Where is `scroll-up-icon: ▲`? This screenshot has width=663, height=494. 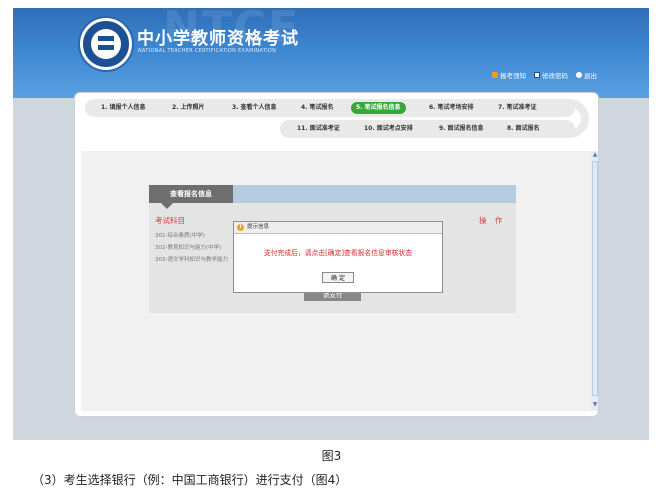
scroll-up-icon: ▲ is located at coordinates (595, 155).